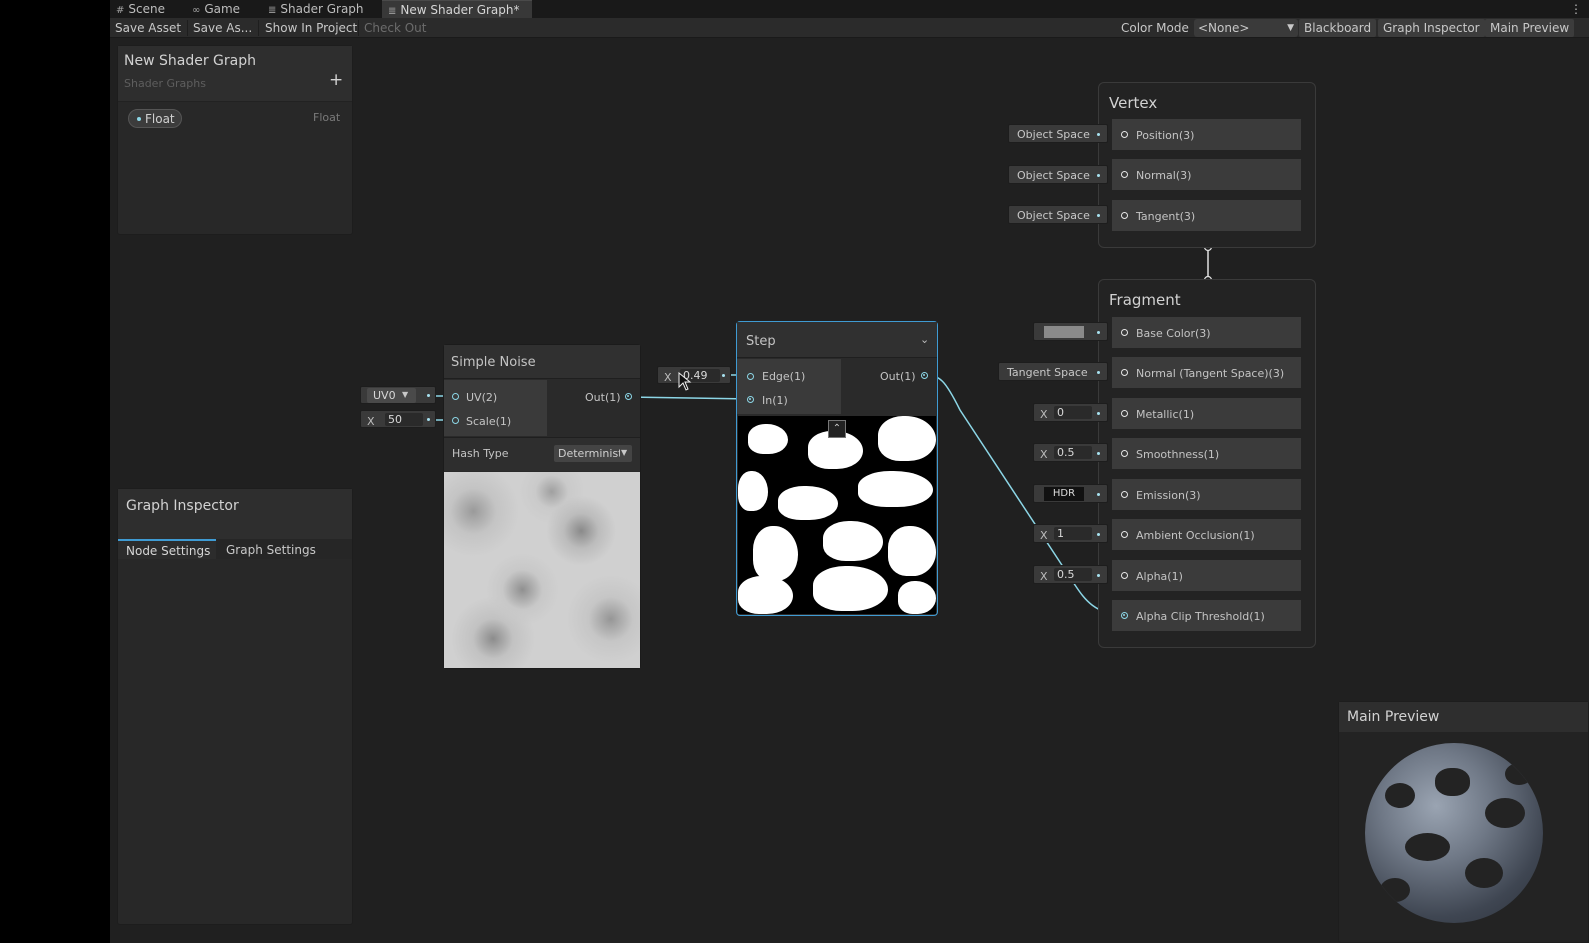  Describe the element at coordinates (1073, 412) in the screenshot. I see `metallic-value-input: 0` at that location.